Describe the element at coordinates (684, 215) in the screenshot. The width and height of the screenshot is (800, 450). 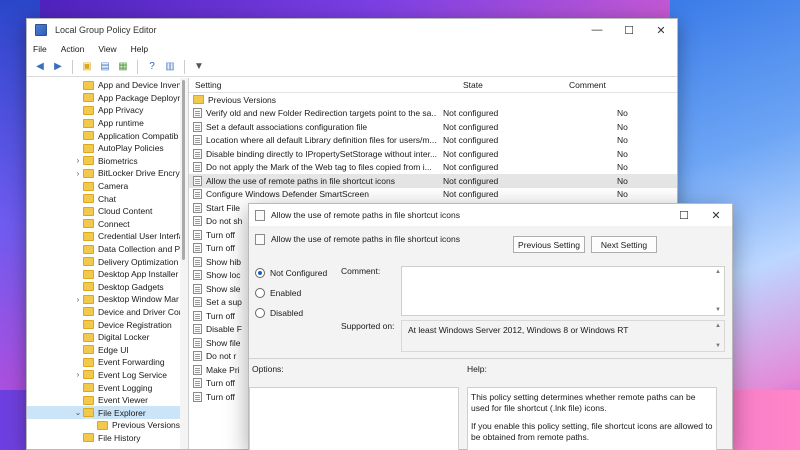
I see `dialog-maximize-button: ☐` at that location.